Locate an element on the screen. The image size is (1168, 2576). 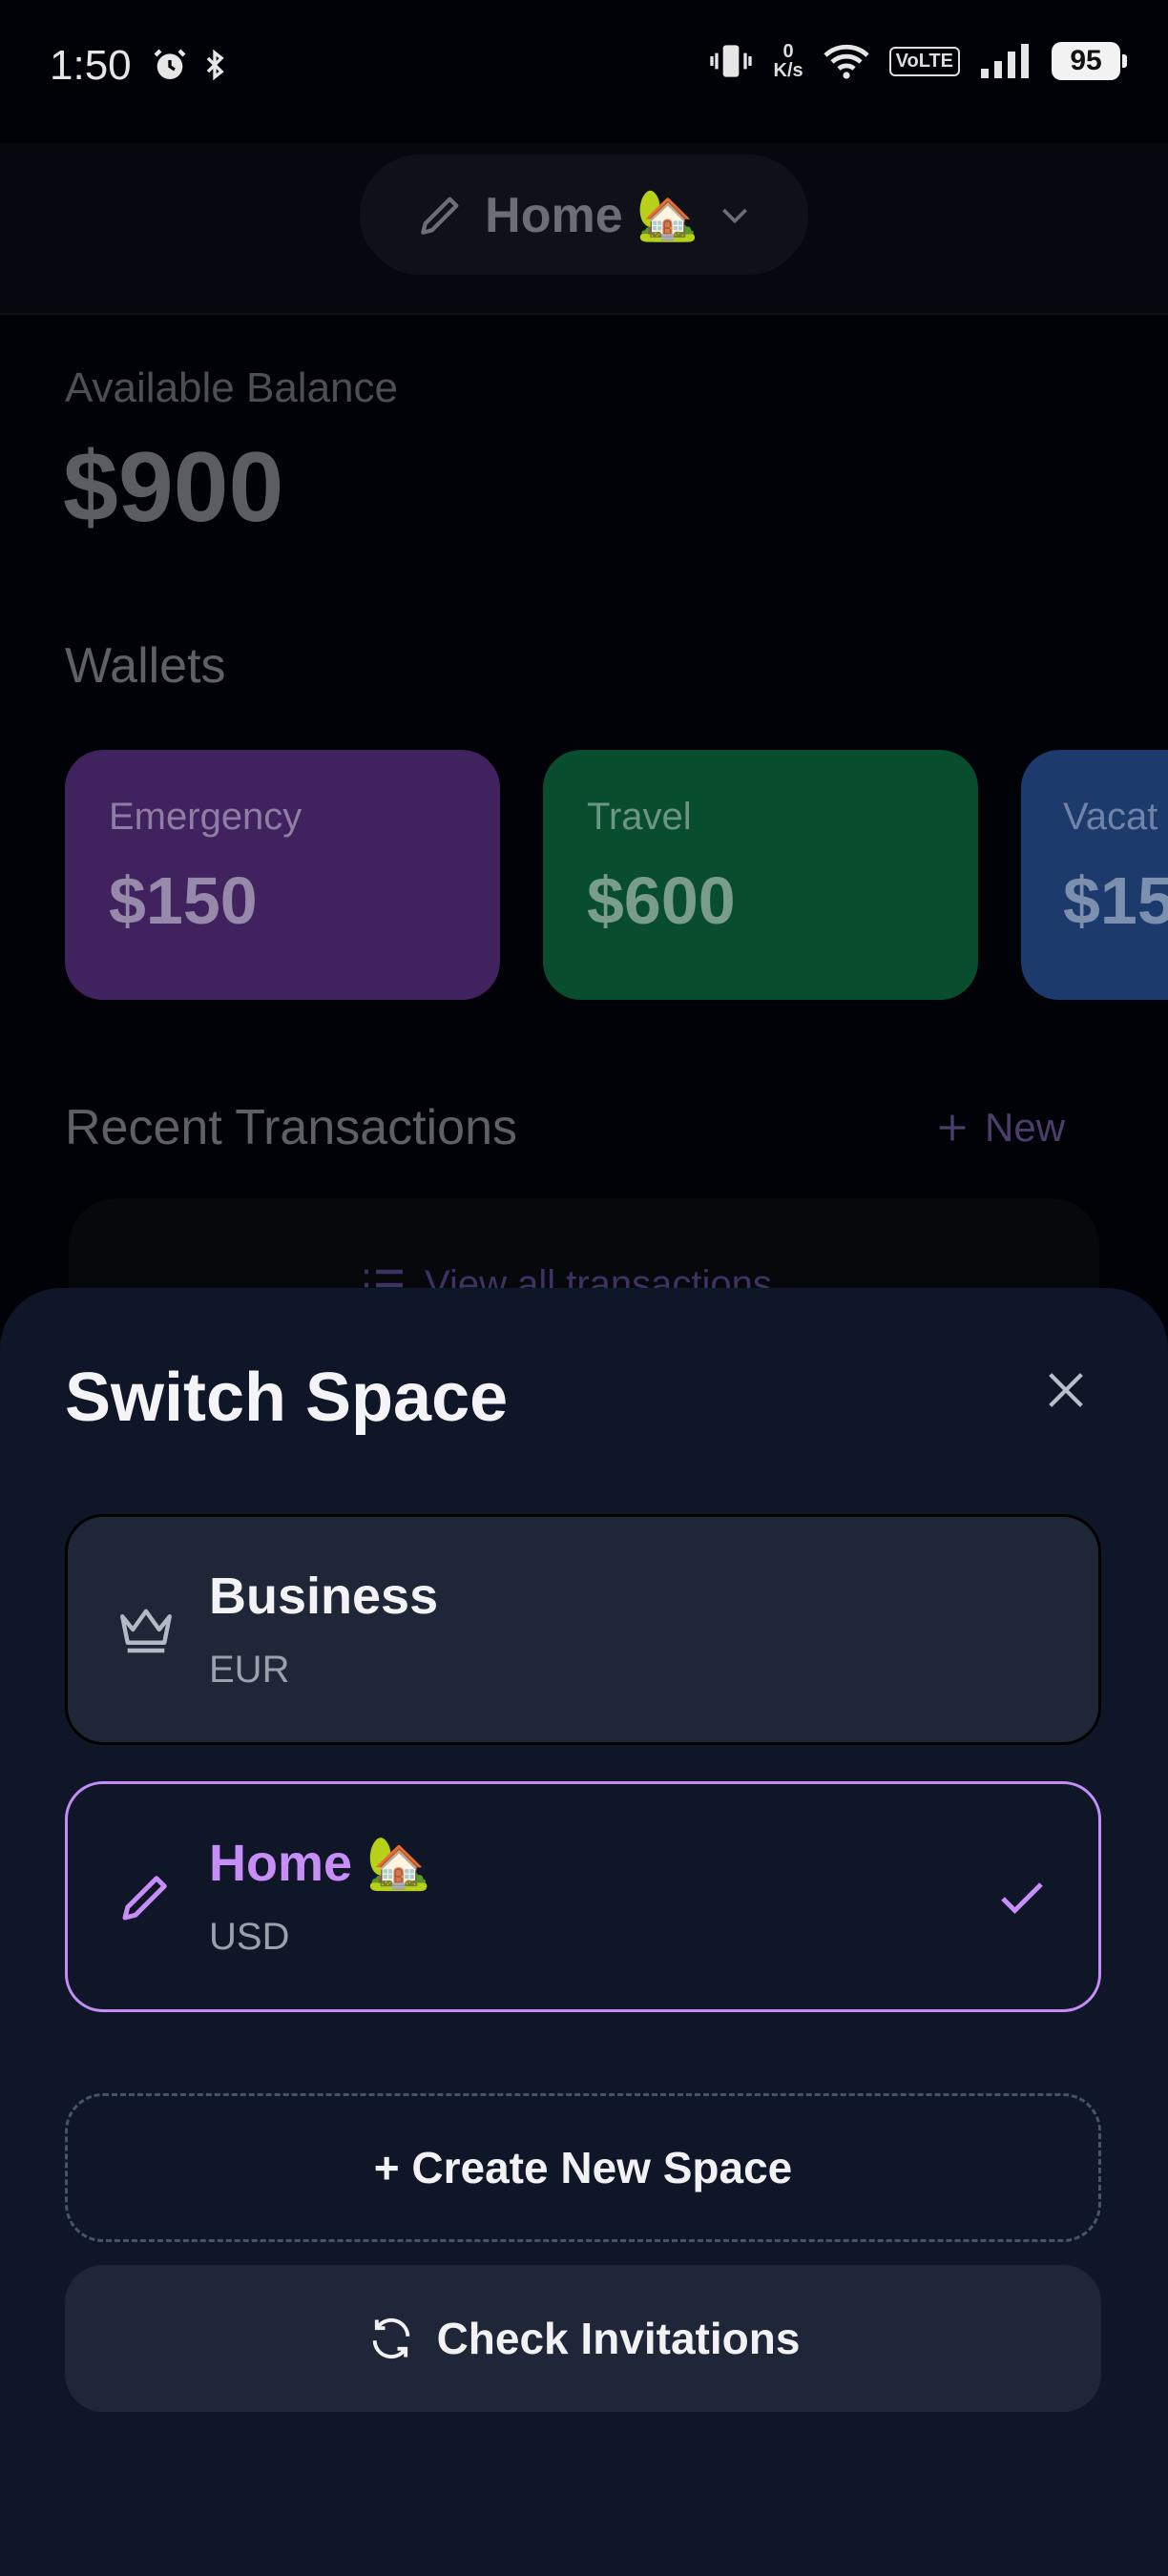
chevron-down-icon is located at coordinates (734, 216).